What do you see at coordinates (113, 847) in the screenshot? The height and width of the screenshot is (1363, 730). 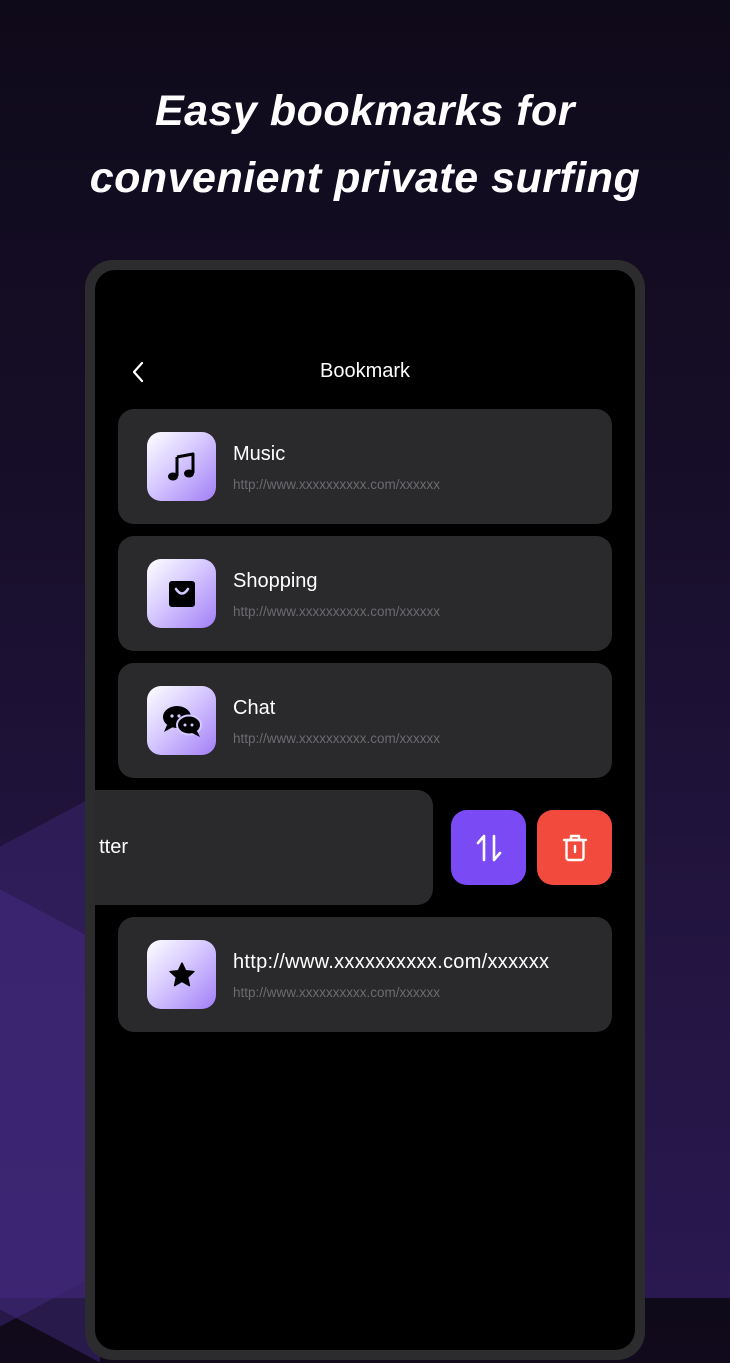 I see `bookmark-title: tter` at bounding box center [113, 847].